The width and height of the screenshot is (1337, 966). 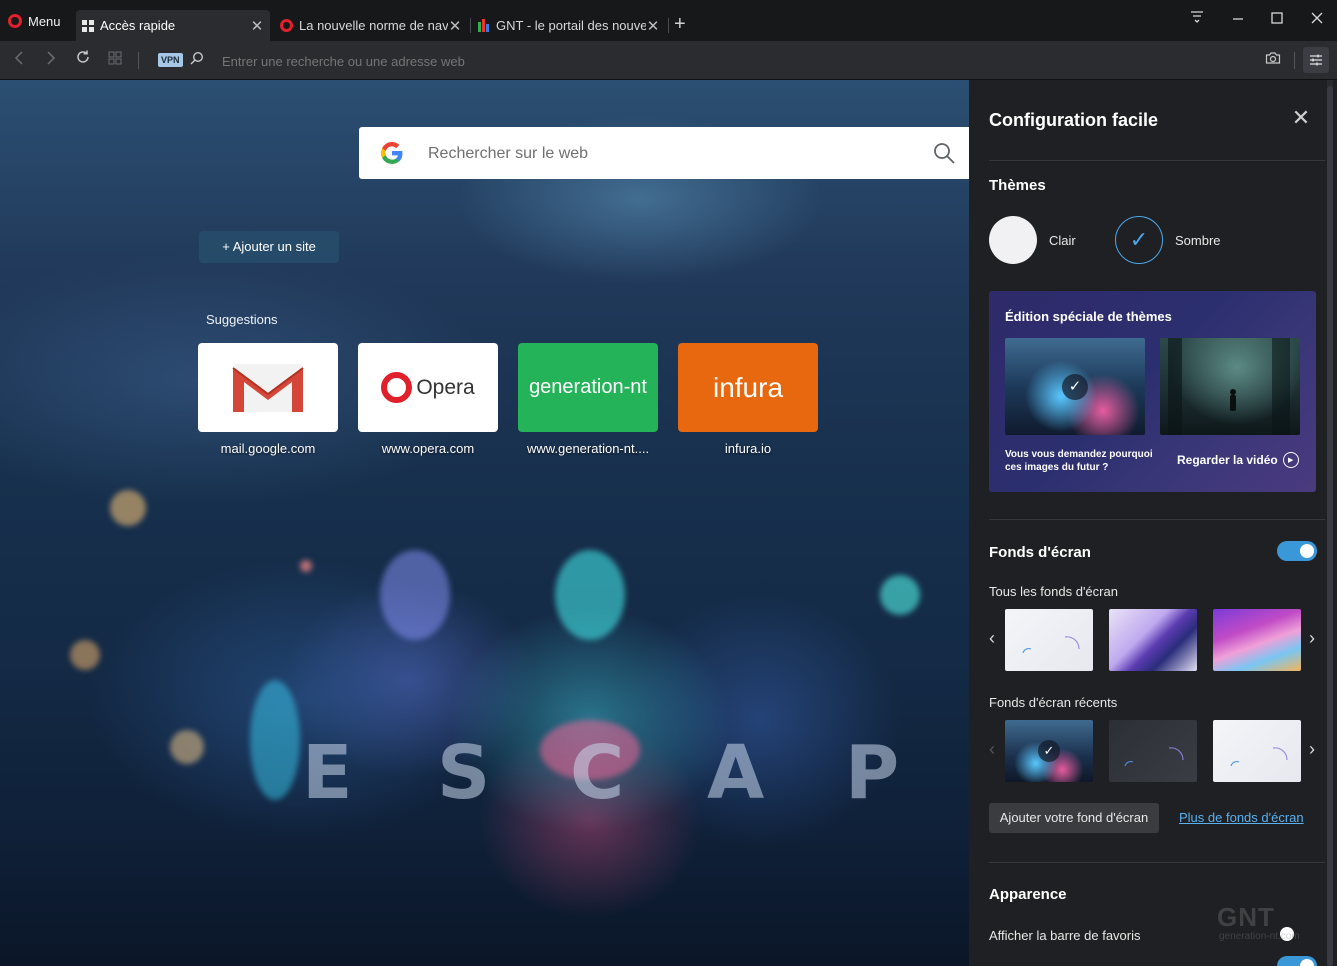 What do you see at coordinates (242, 319) in the screenshot?
I see `suggestions-title: Suggestions` at bounding box center [242, 319].